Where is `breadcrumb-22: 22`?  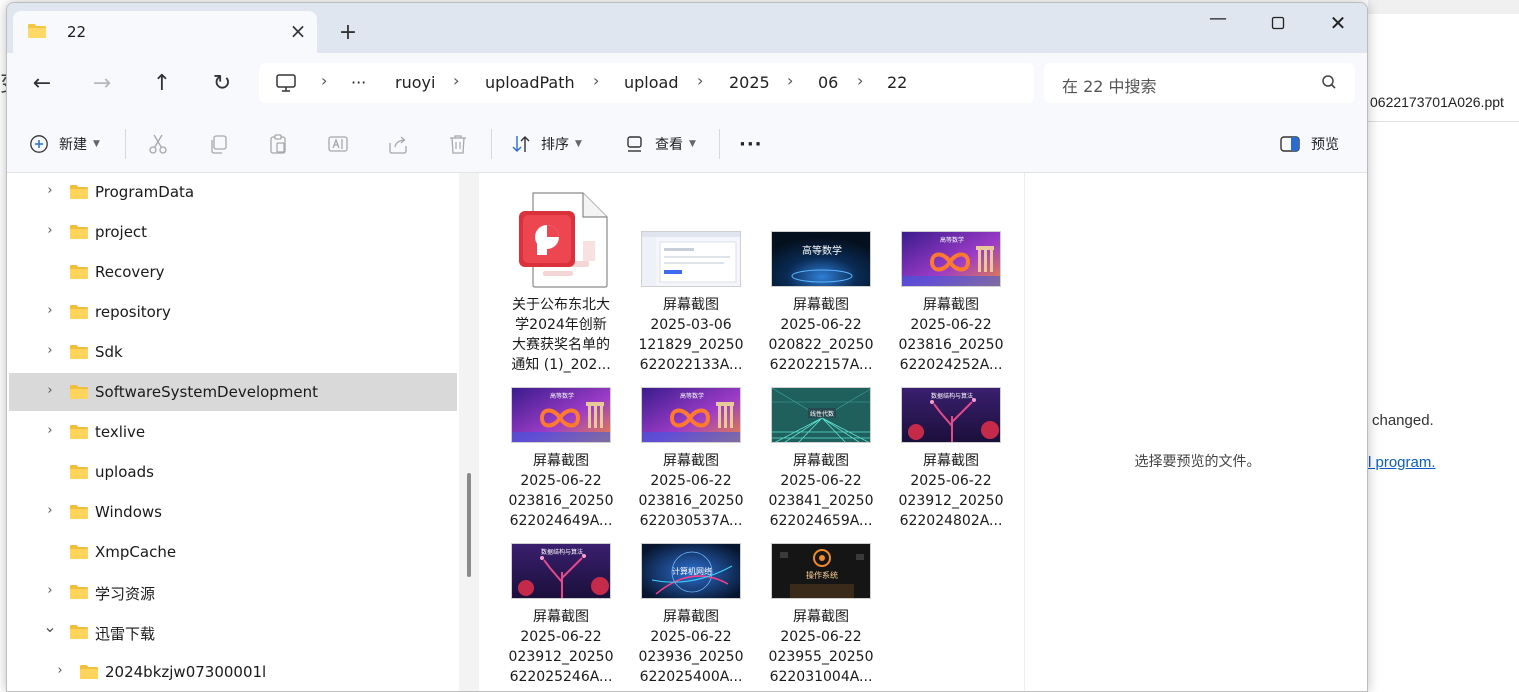 breadcrumb-22: 22 is located at coordinates (897, 82).